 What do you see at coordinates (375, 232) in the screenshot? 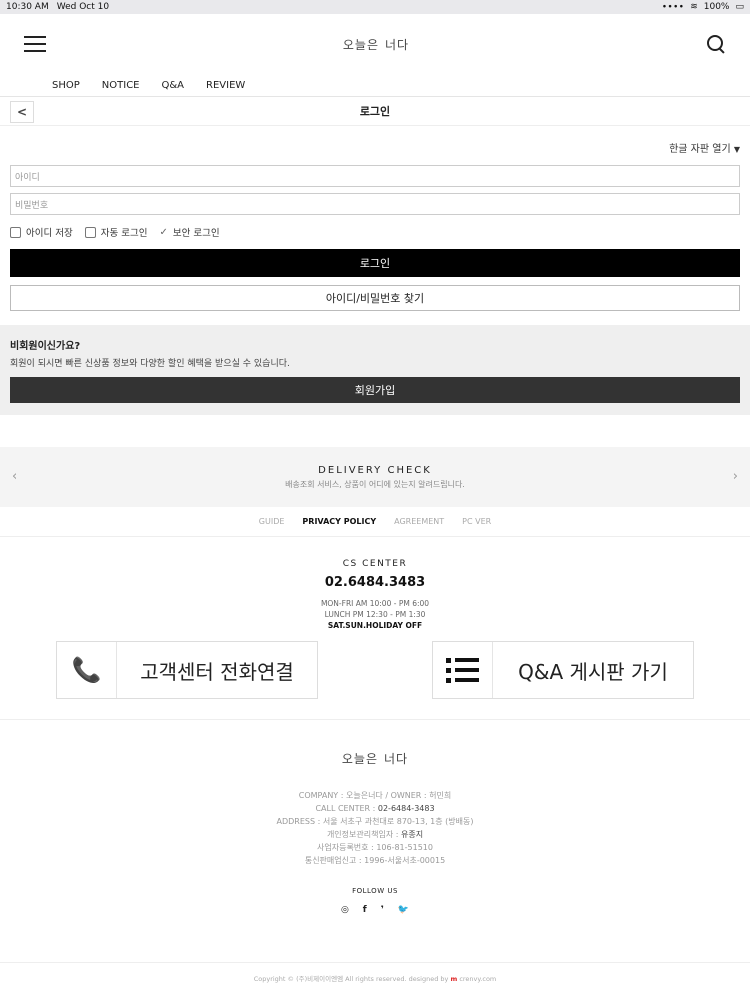
I see `login-options: 아이디 저장 자동 로그인 ✓ 보안 로그인` at bounding box center [375, 232].